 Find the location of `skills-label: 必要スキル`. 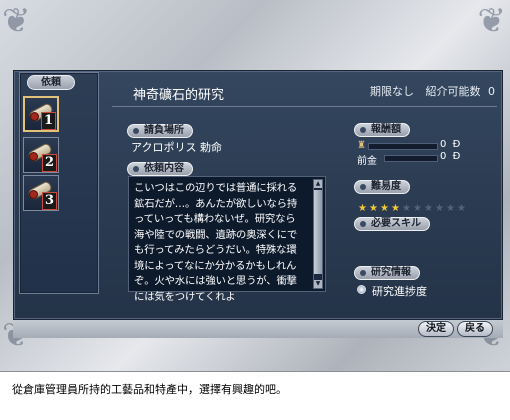

skills-label: 必要スキル is located at coordinates (392, 224).